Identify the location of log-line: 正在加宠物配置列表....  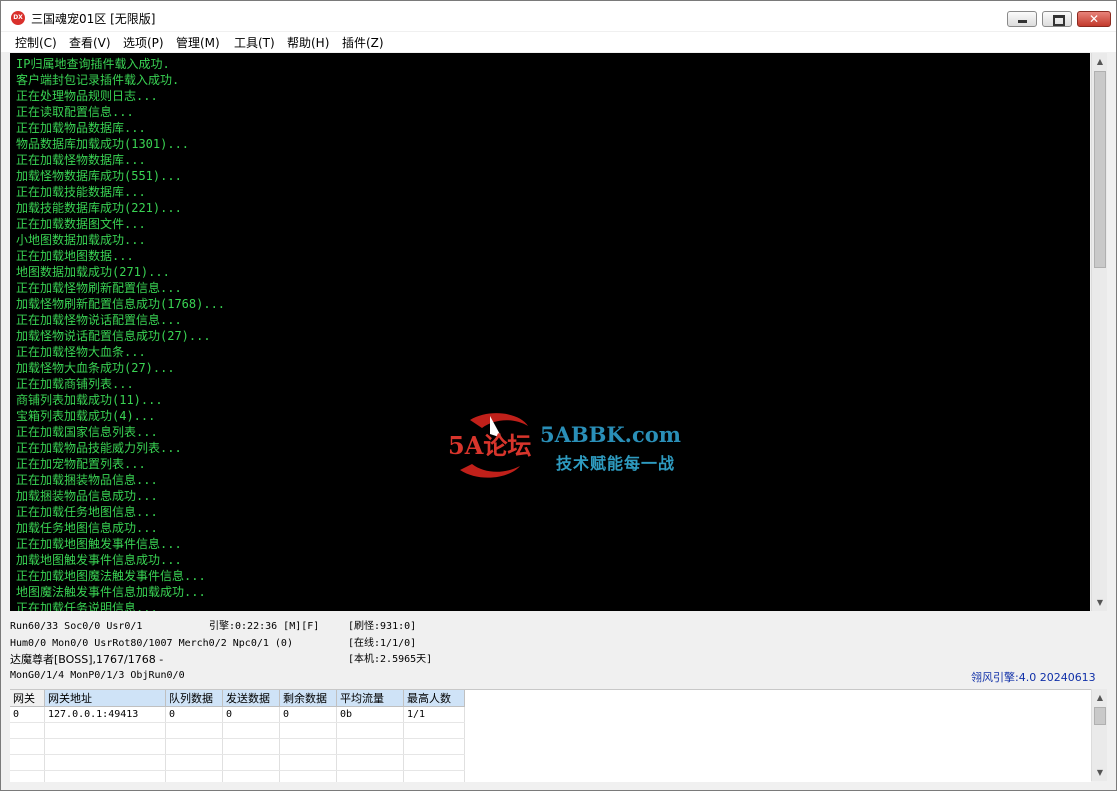
(81, 464).